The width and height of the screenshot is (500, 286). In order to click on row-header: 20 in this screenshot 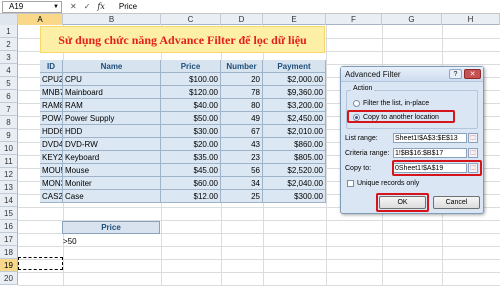, I will do `click(9, 278)`.